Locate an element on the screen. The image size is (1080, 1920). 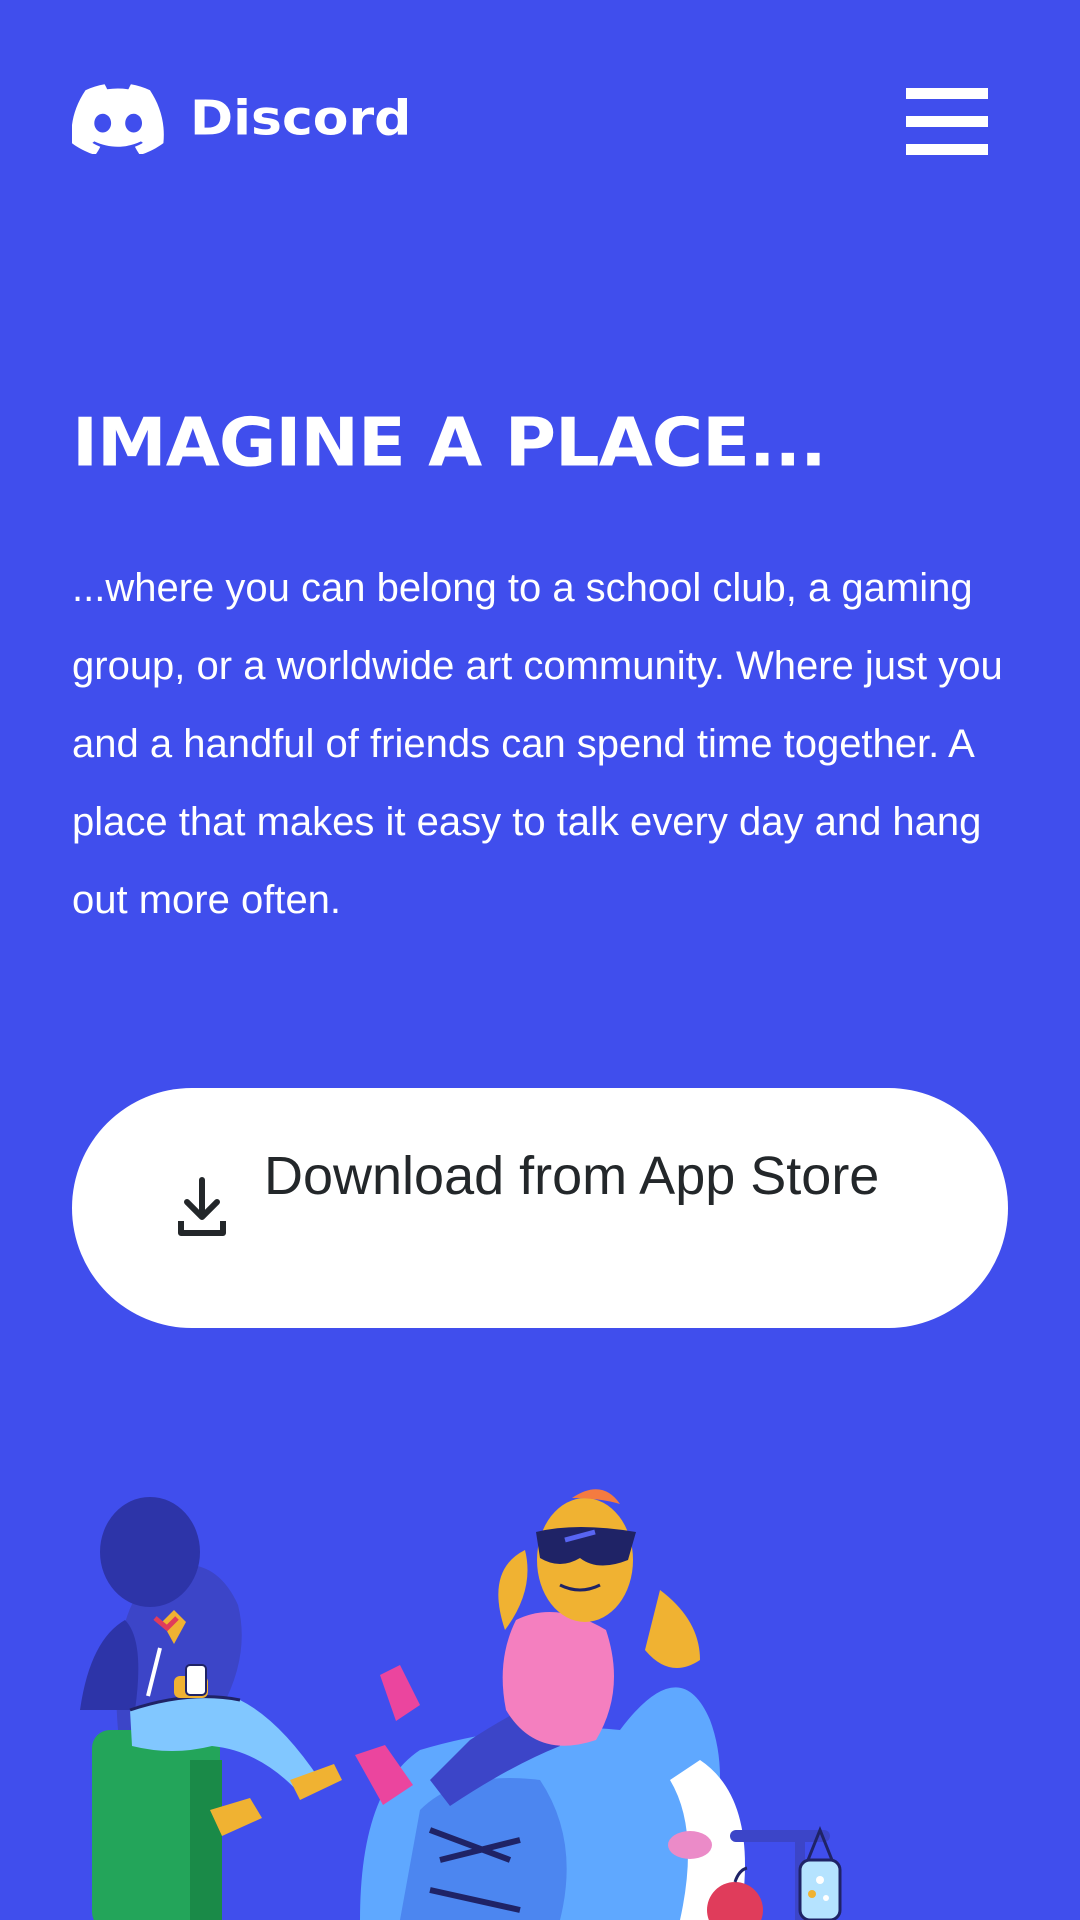
girl-character-illustration is located at coordinates (211, 1708).